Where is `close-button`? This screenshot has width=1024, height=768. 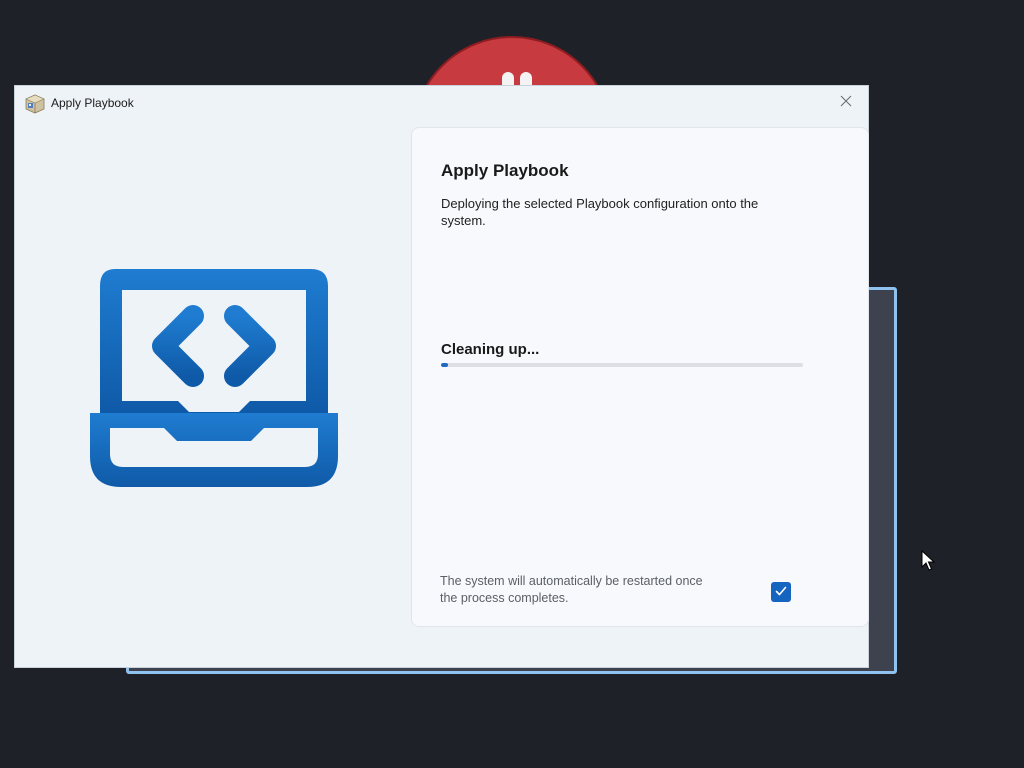
close-button is located at coordinates (846, 101).